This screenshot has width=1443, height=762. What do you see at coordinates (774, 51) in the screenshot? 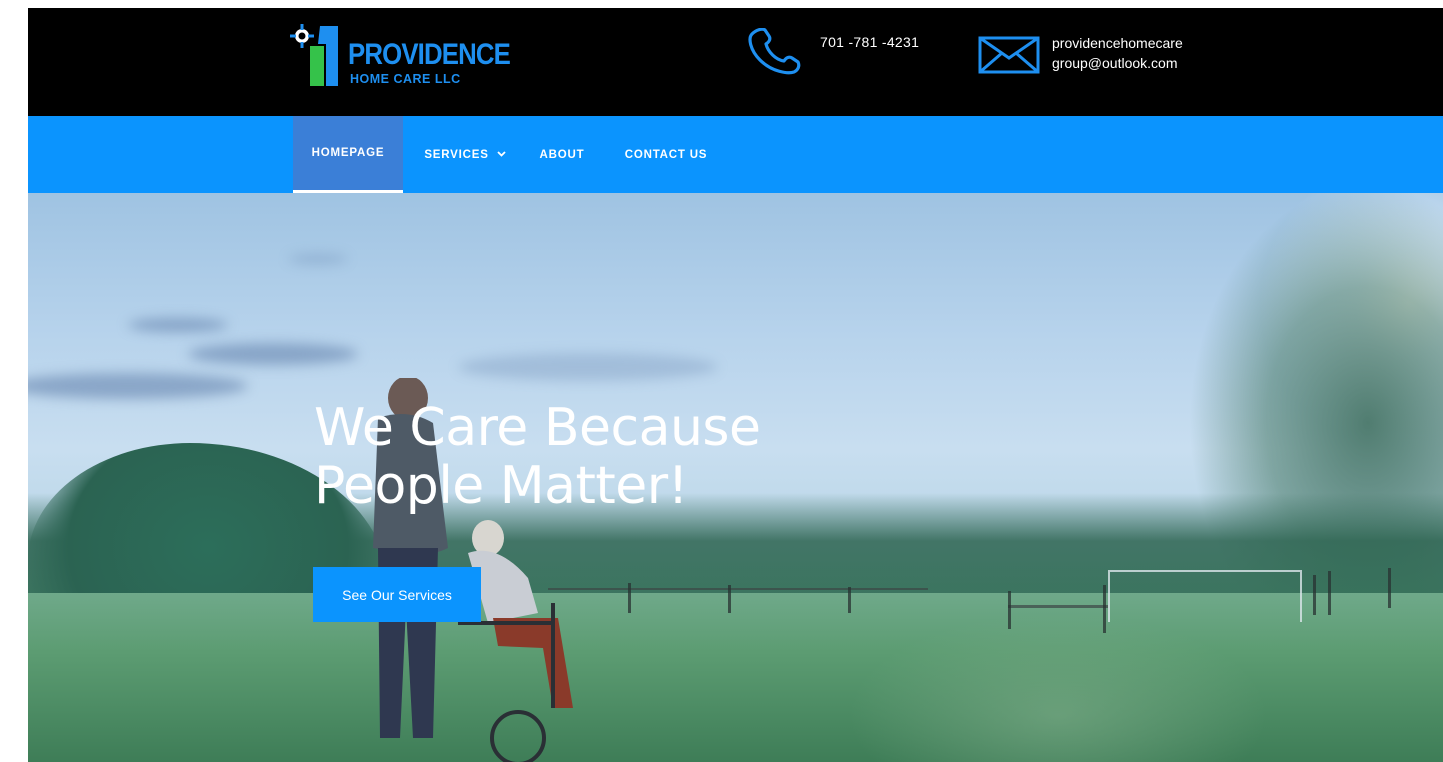
I see `phone-icon` at bounding box center [774, 51].